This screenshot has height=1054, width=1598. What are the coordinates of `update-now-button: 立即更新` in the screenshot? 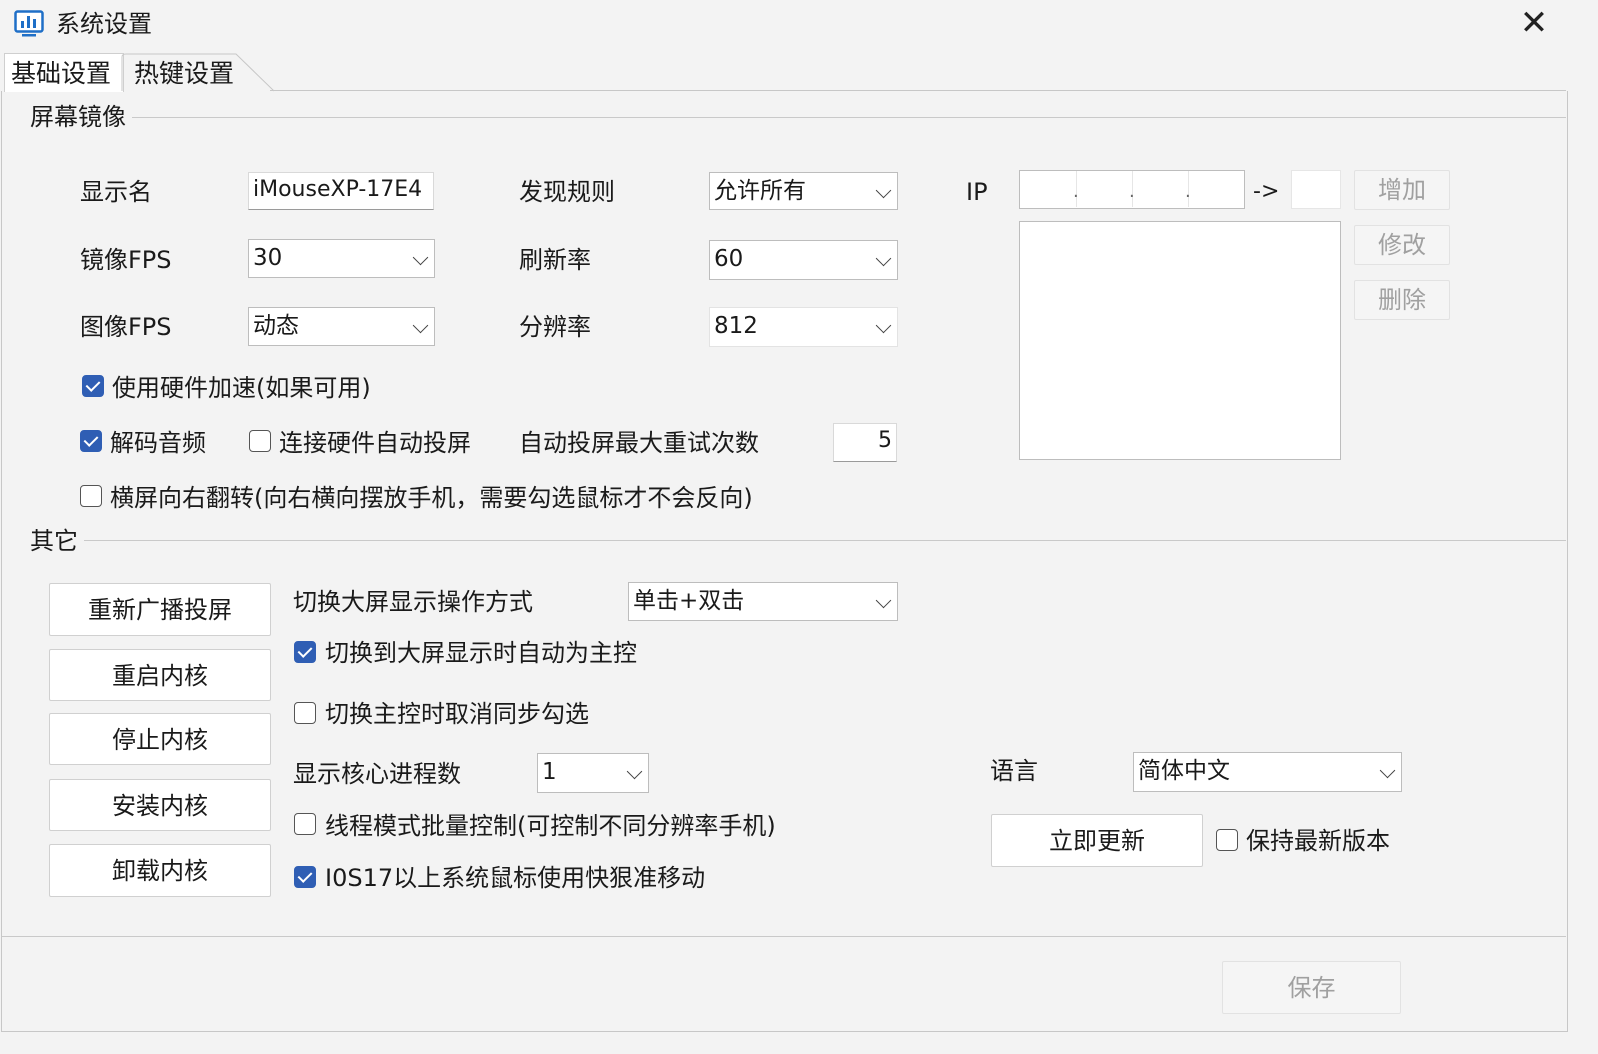 It's located at (1097, 840).